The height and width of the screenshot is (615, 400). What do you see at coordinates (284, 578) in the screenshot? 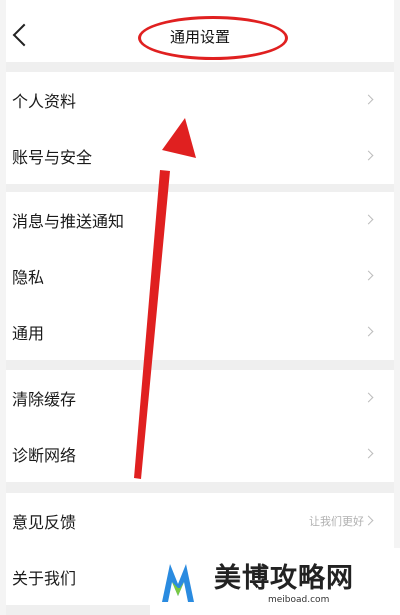
I see `watermark-brand: 美博攻略网` at bounding box center [284, 578].